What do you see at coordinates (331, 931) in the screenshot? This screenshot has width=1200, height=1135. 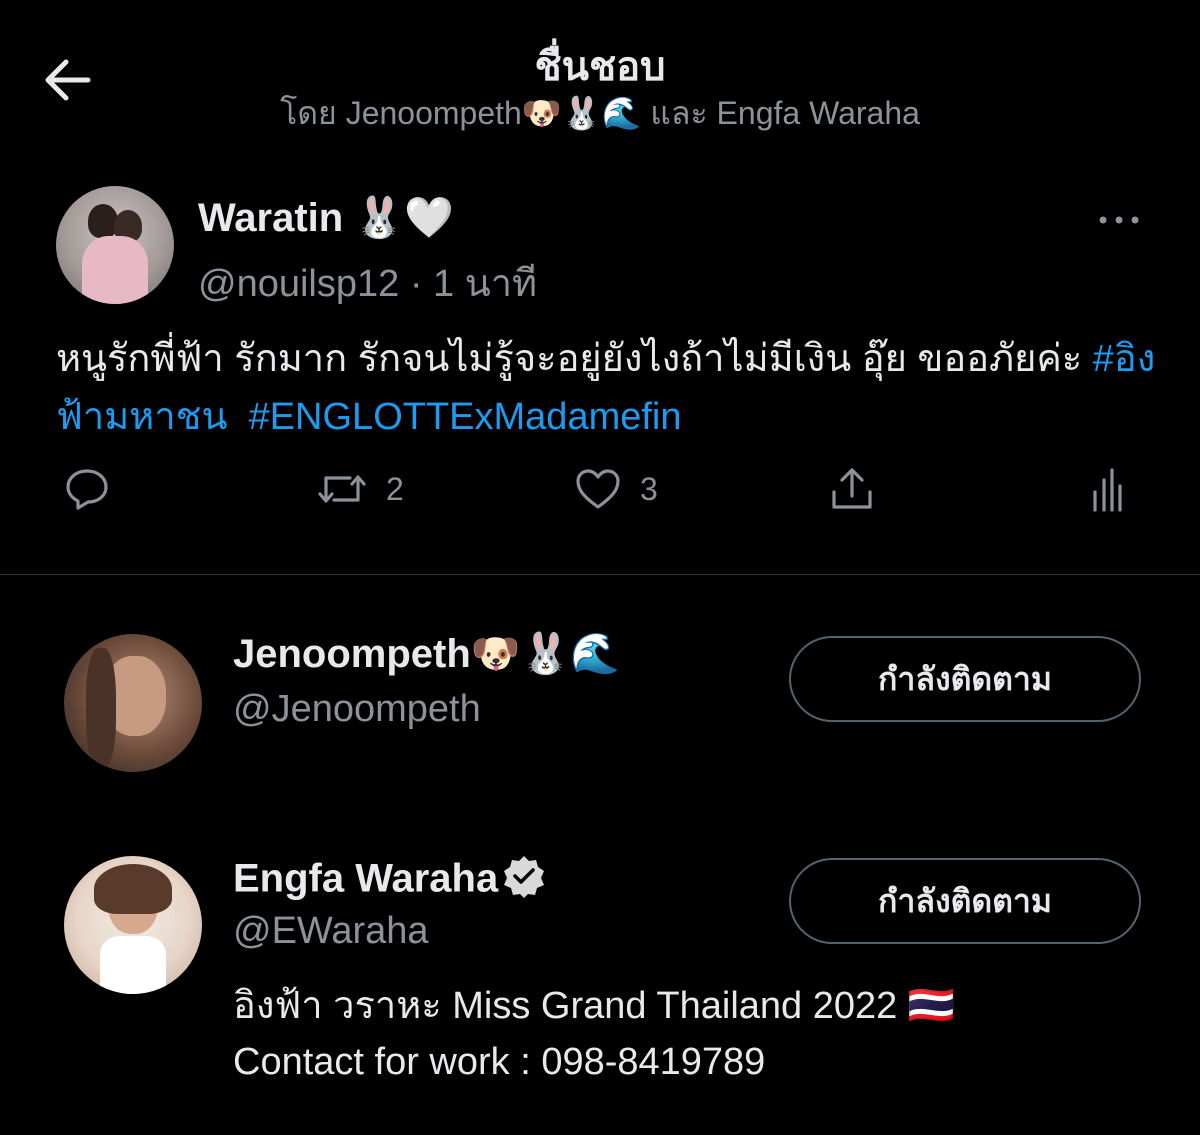 I see `user-handle: @EWaraha` at bounding box center [331, 931].